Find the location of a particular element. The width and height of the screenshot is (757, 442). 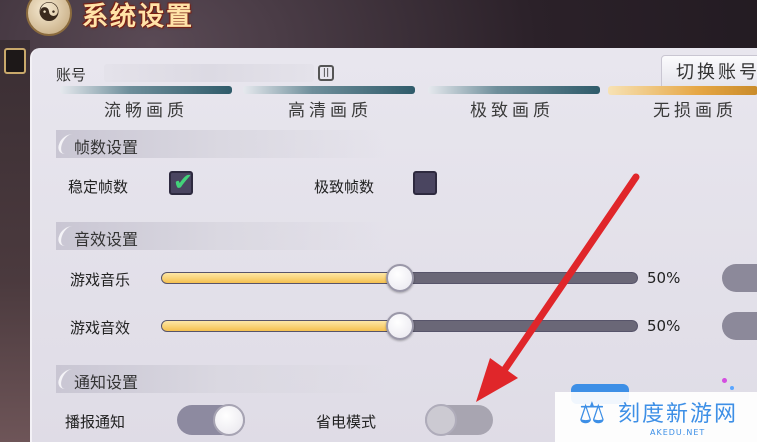

scale-icon: ⚖ is located at coordinates (592, 413).